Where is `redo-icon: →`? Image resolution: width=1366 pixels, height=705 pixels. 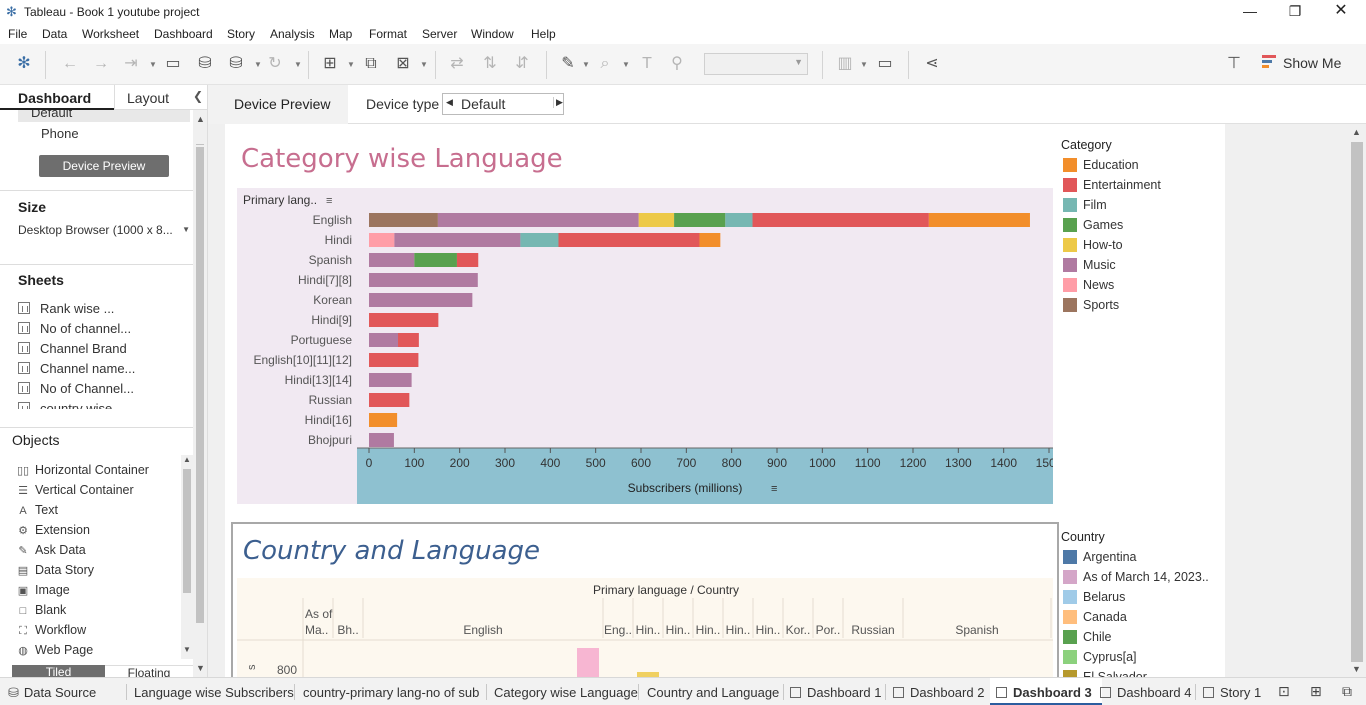 redo-icon: → is located at coordinates (101, 64).